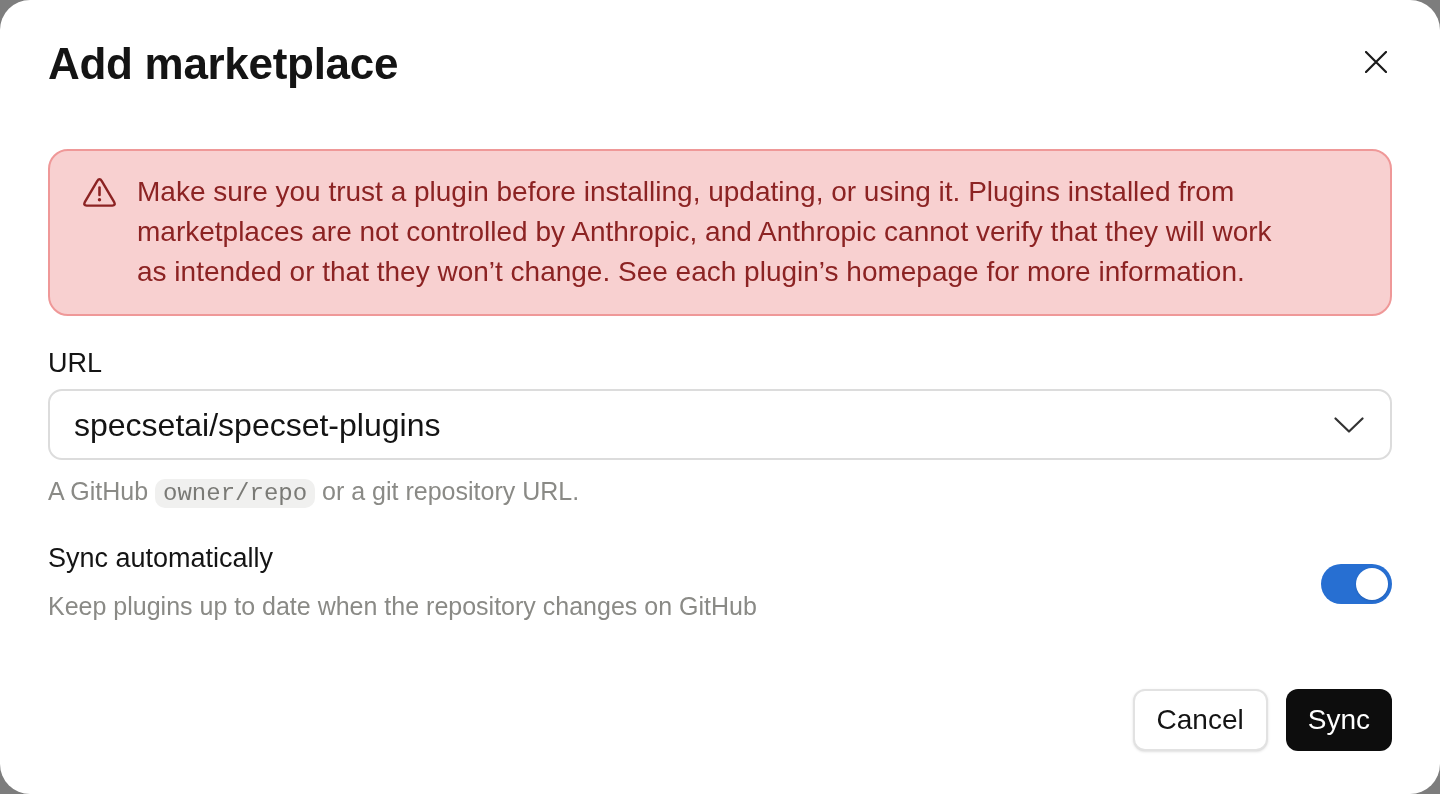 The image size is (1440, 794). I want to click on warning-text: Make sure you trust a plugin before installing, updating, or using it. Plugins installed from marketplaces are not controlled by Anthropic, and Anthropic cannot verify that they will work as intended or that they won’t change. See each plugin’s homepage for more information., so click(705, 232).